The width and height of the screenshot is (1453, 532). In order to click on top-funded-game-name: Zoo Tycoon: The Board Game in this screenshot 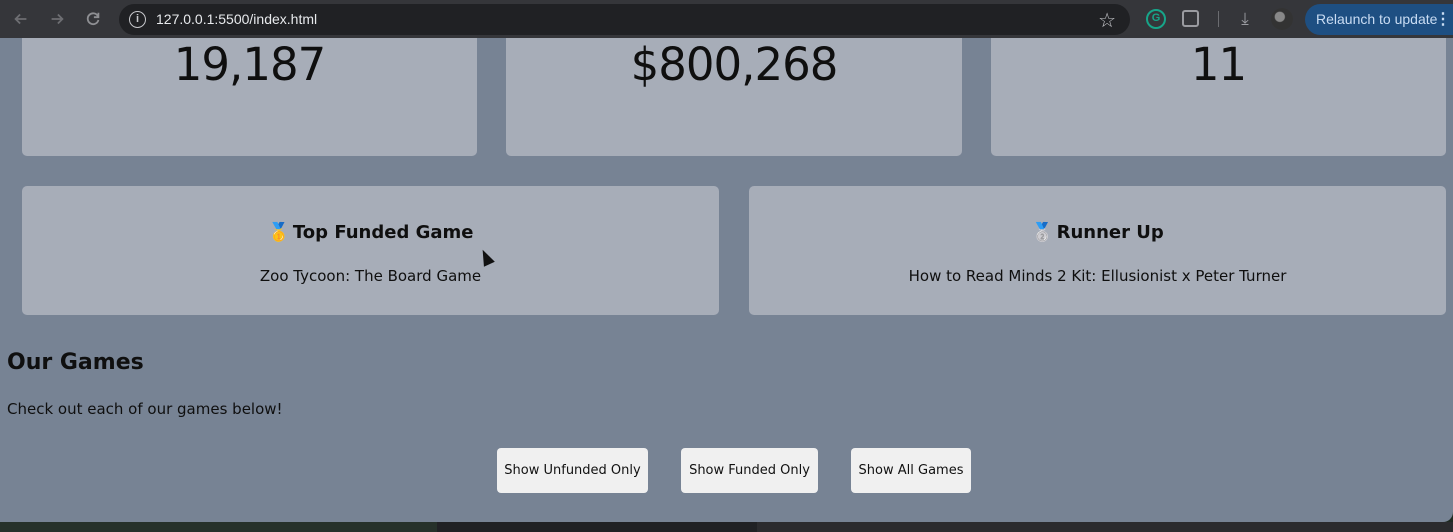, I will do `click(370, 276)`.